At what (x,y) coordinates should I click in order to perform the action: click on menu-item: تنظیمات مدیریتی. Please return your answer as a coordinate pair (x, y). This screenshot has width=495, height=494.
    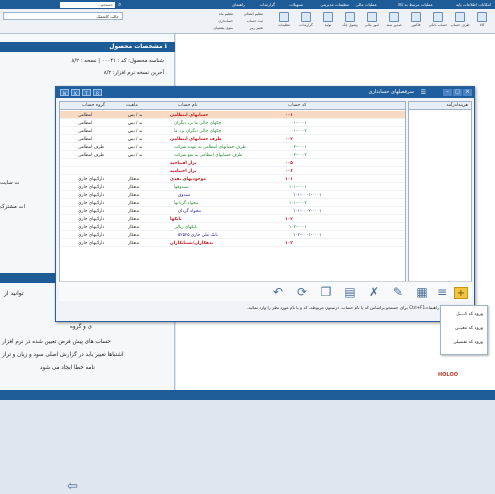
    Looking at the image, I should click on (334, 4).